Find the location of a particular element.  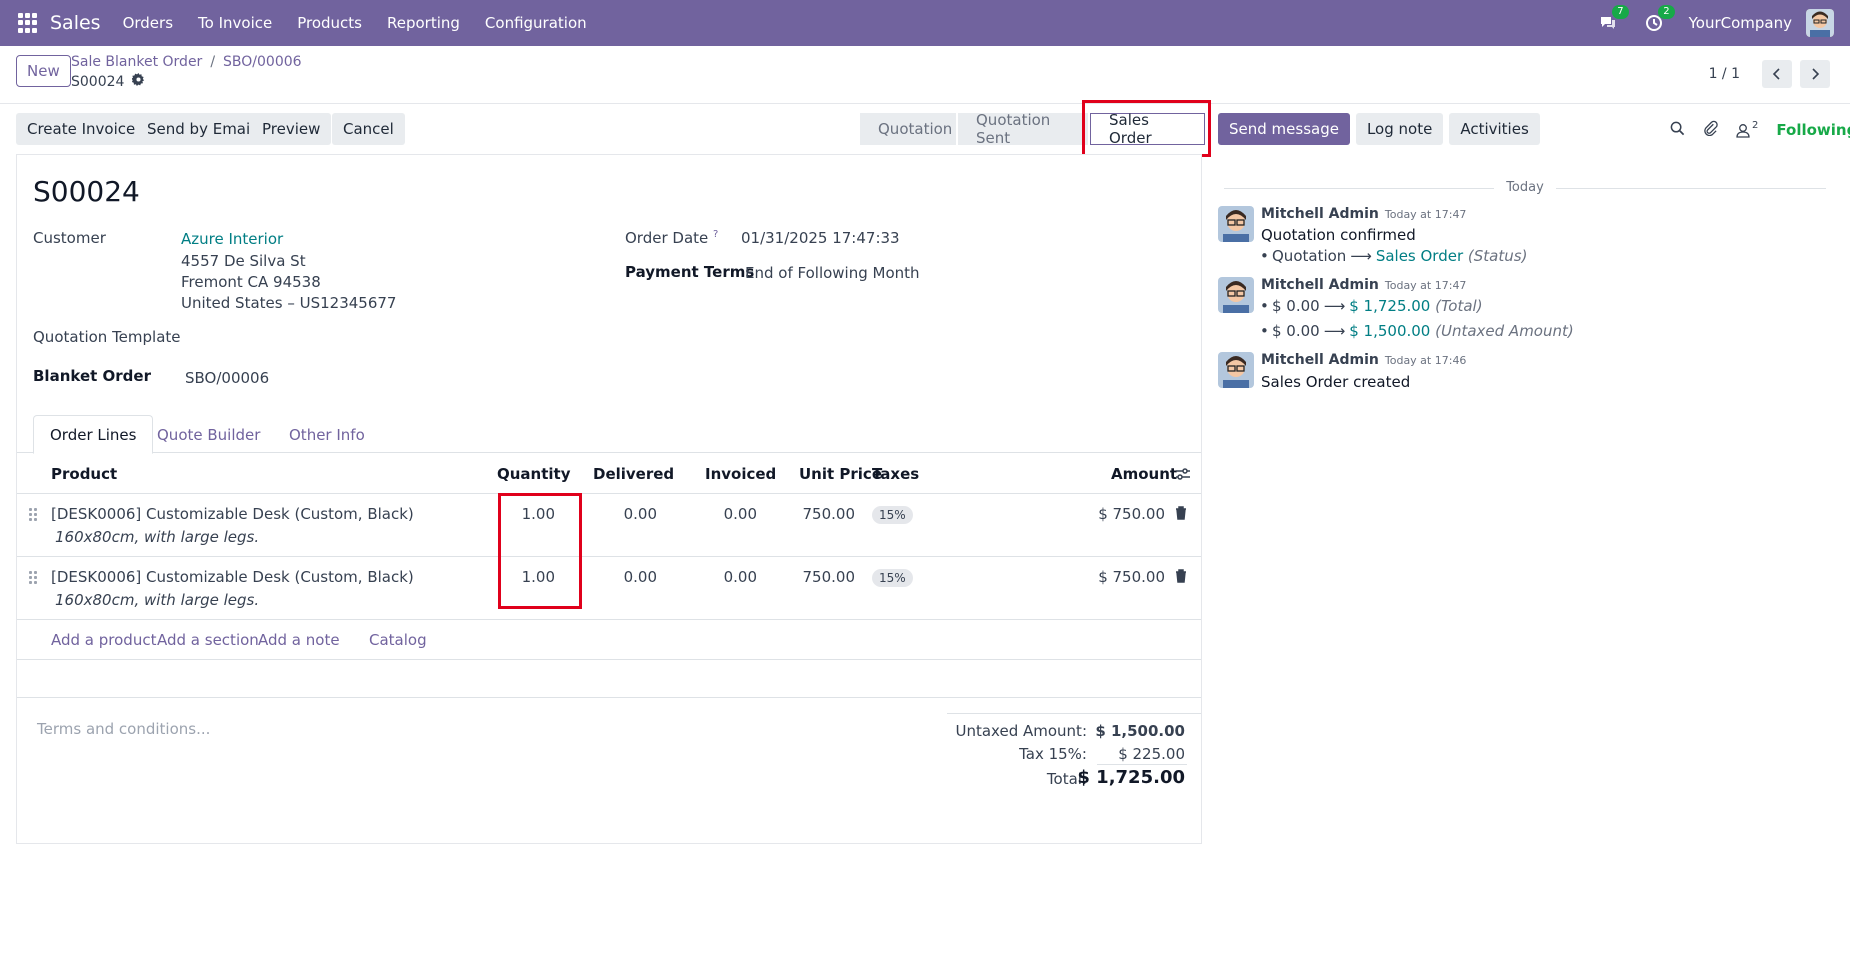

tab-order-lines: Order Lines is located at coordinates (93, 434).